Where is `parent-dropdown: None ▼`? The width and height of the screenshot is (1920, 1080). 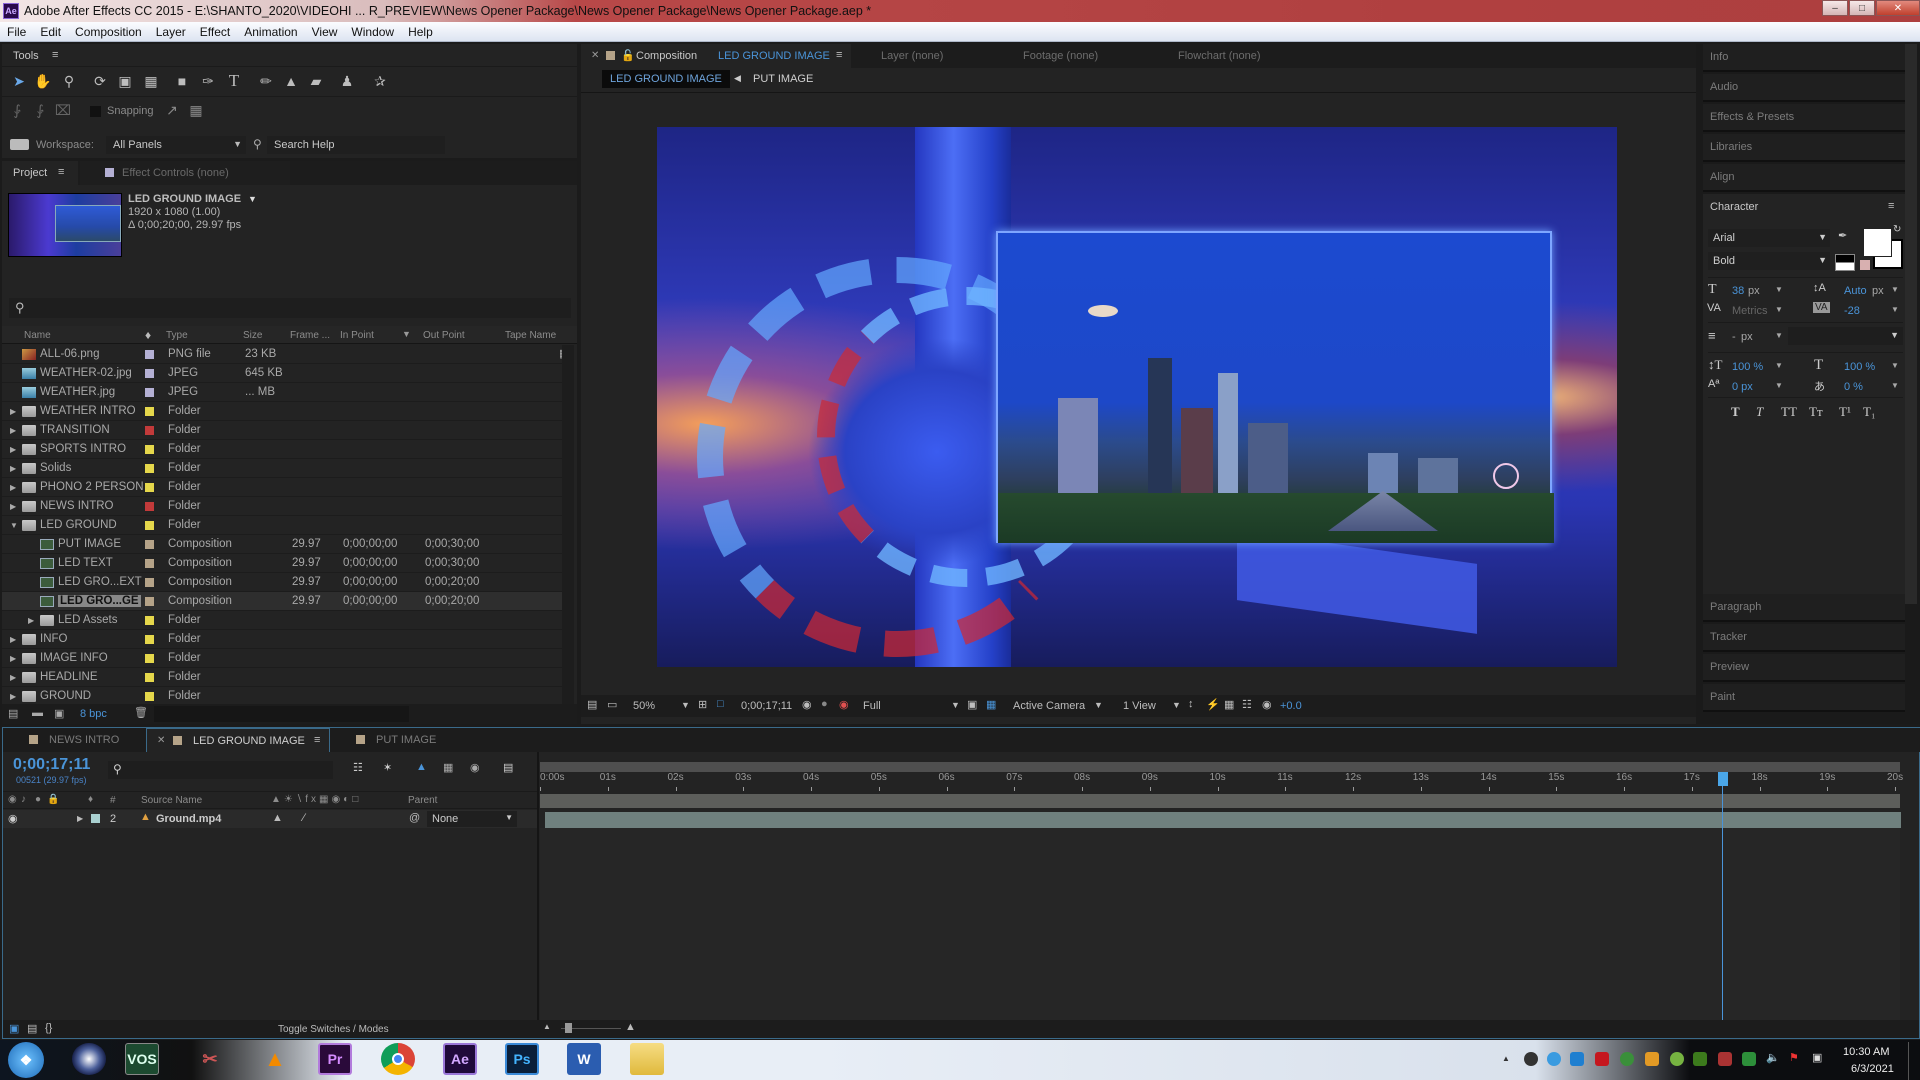 parent-dropdown: None ▼ is located at coordinates (472, 819).